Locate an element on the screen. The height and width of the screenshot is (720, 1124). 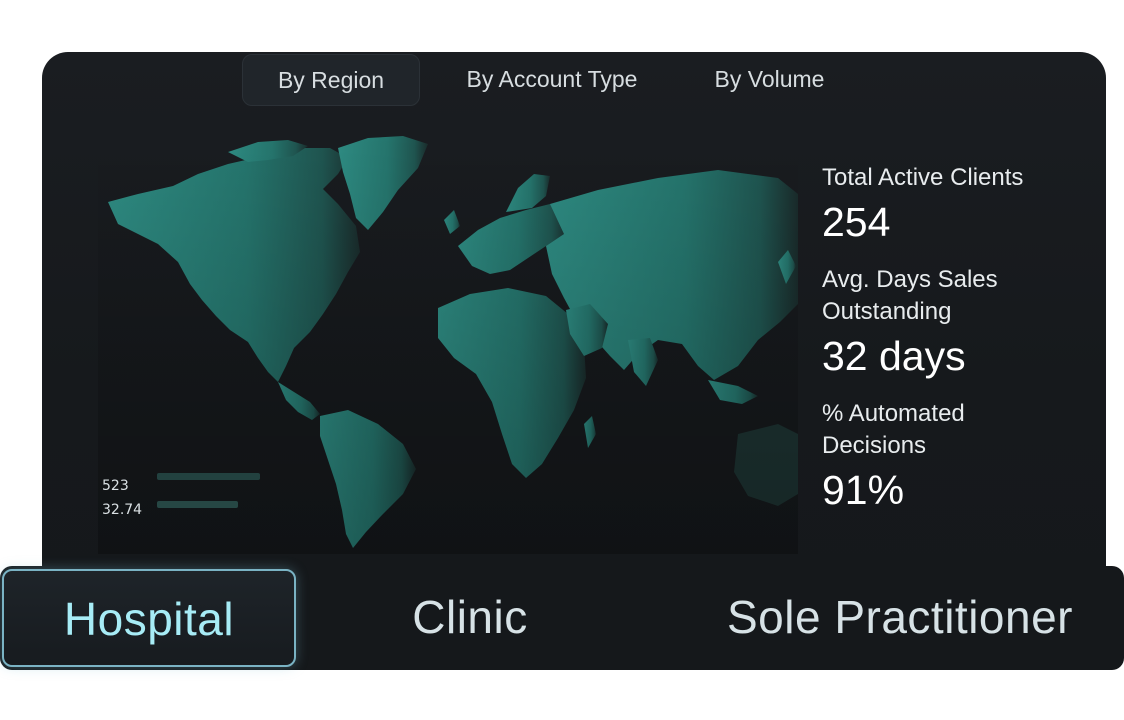
segment-sole-practitioner: Sole Practitioner is located at coordinates (900, 618).